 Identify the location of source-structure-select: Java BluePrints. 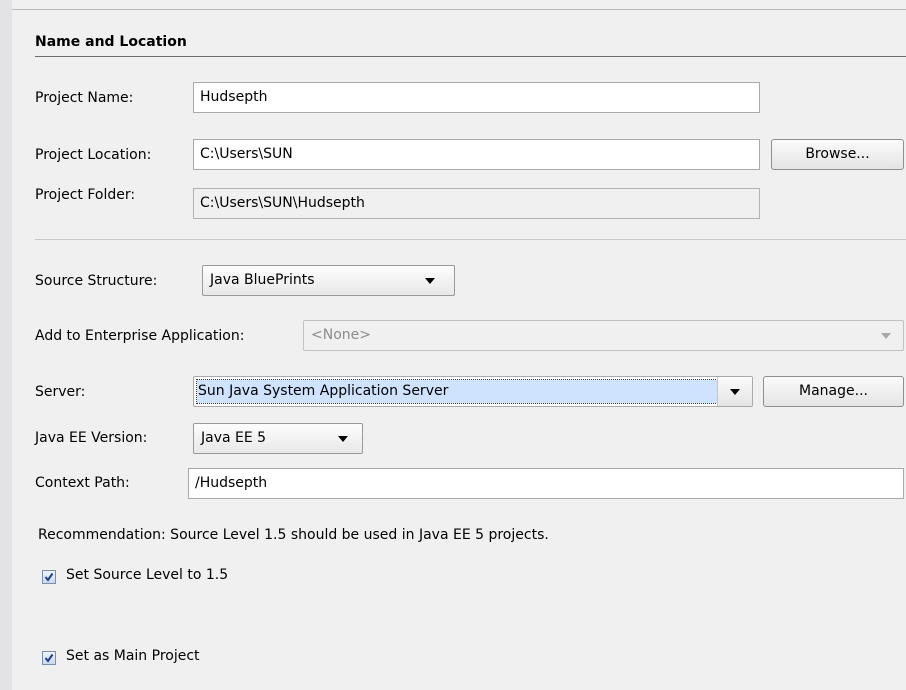
(328, 280).